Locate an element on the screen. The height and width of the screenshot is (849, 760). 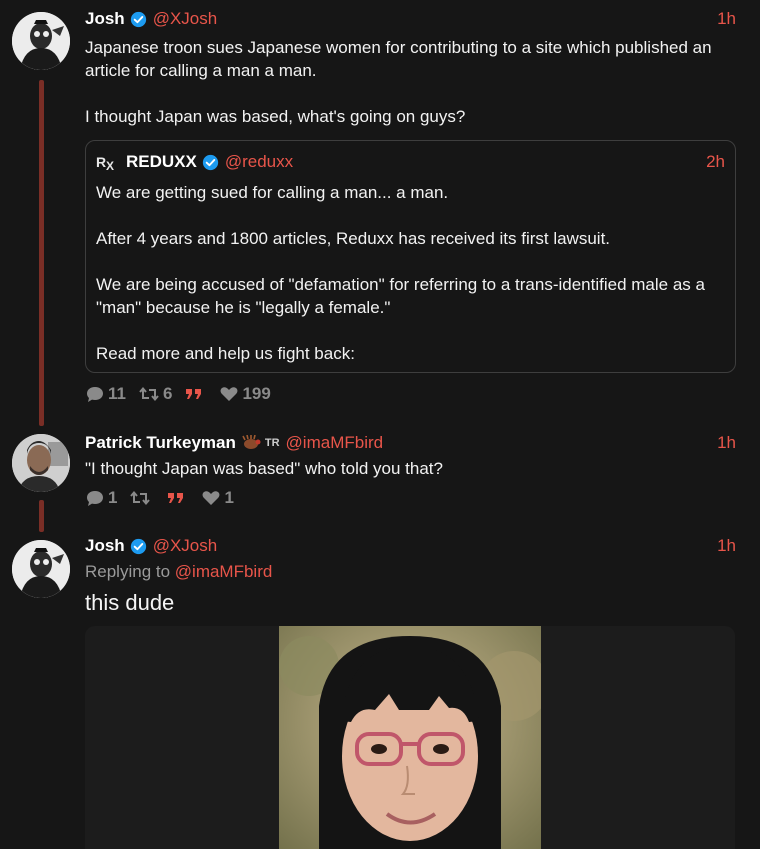
quote-display-name: REDUXX is located at coordinates (161, 162).